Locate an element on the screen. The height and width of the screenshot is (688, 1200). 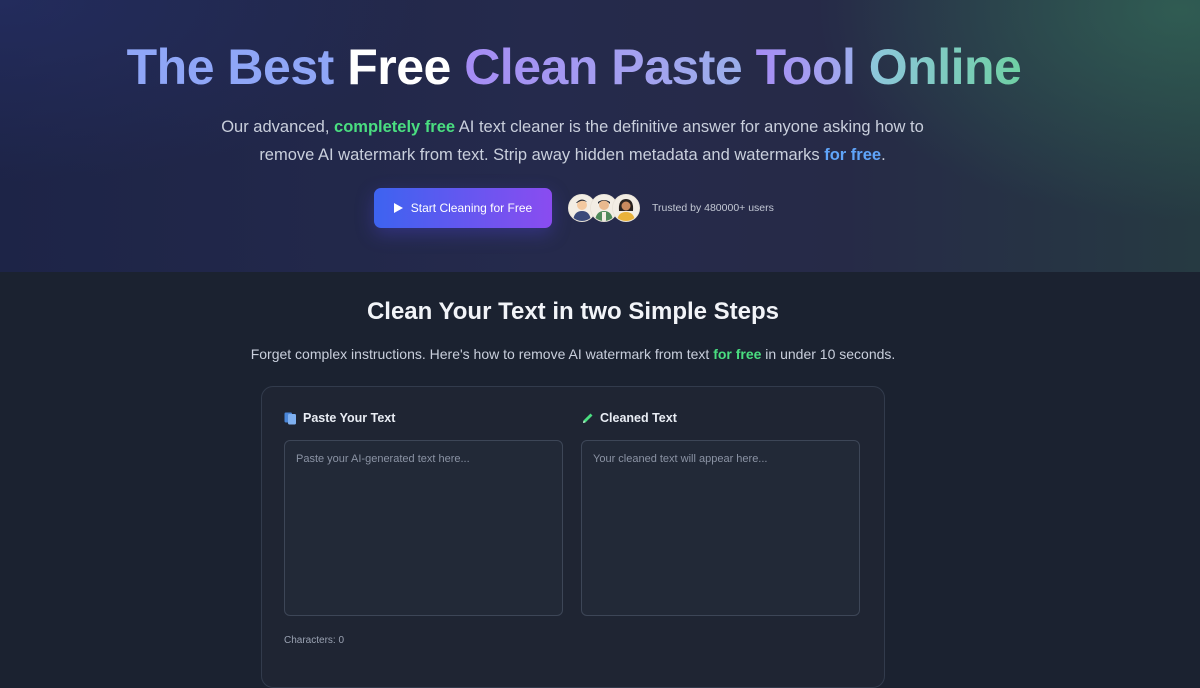
subtitle-text: Our advanced, is located at coordinates (278, 127).